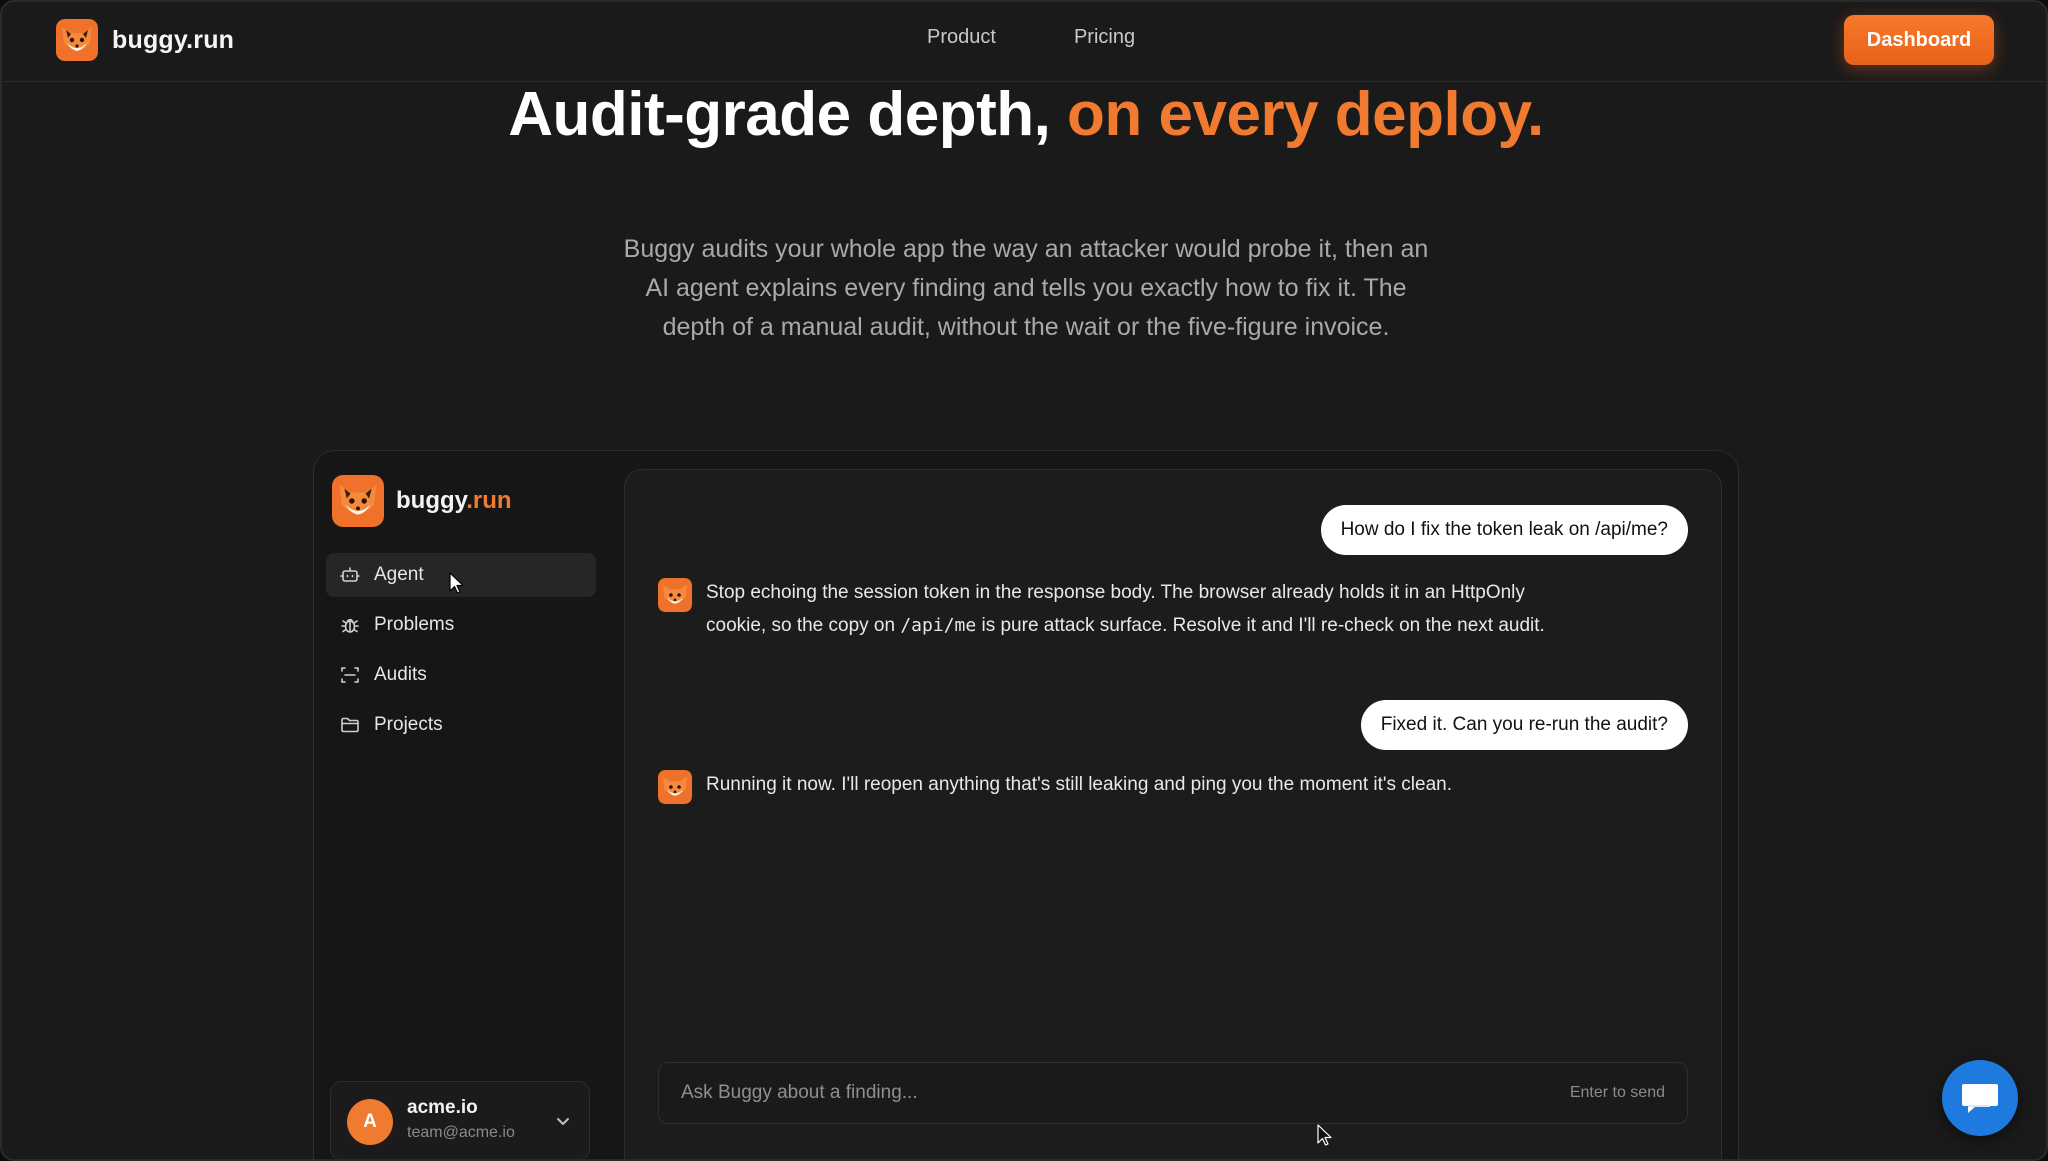  I want to click on avatar: A, so click(370, 1122).